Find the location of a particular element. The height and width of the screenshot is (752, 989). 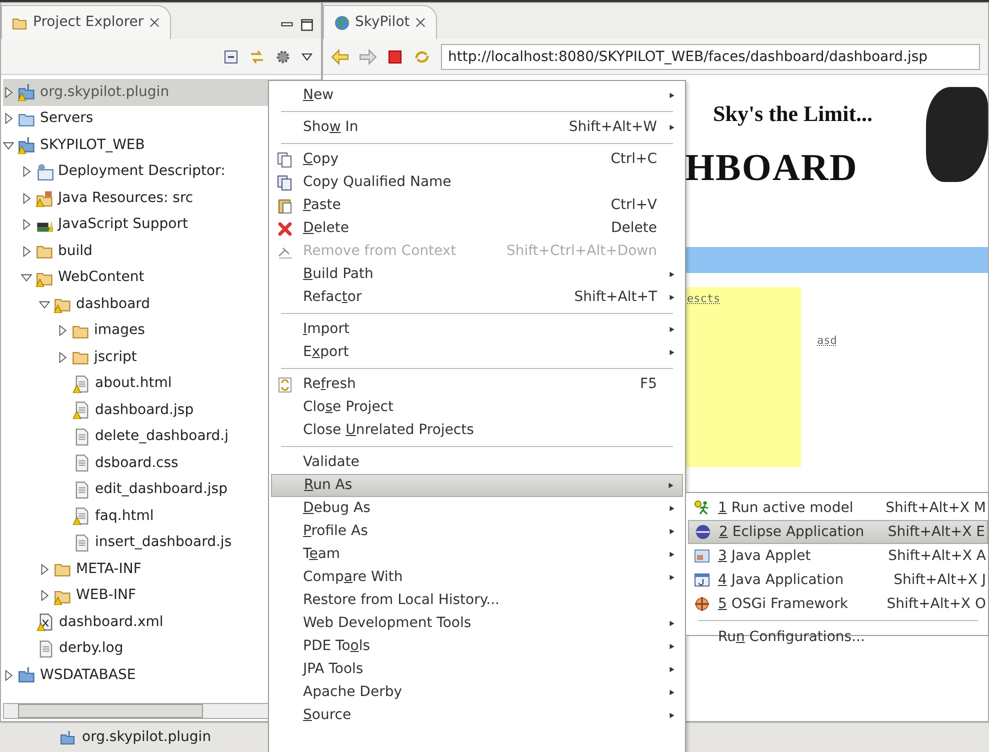

menu-item: Build Path is located at coordinates (477, 274).